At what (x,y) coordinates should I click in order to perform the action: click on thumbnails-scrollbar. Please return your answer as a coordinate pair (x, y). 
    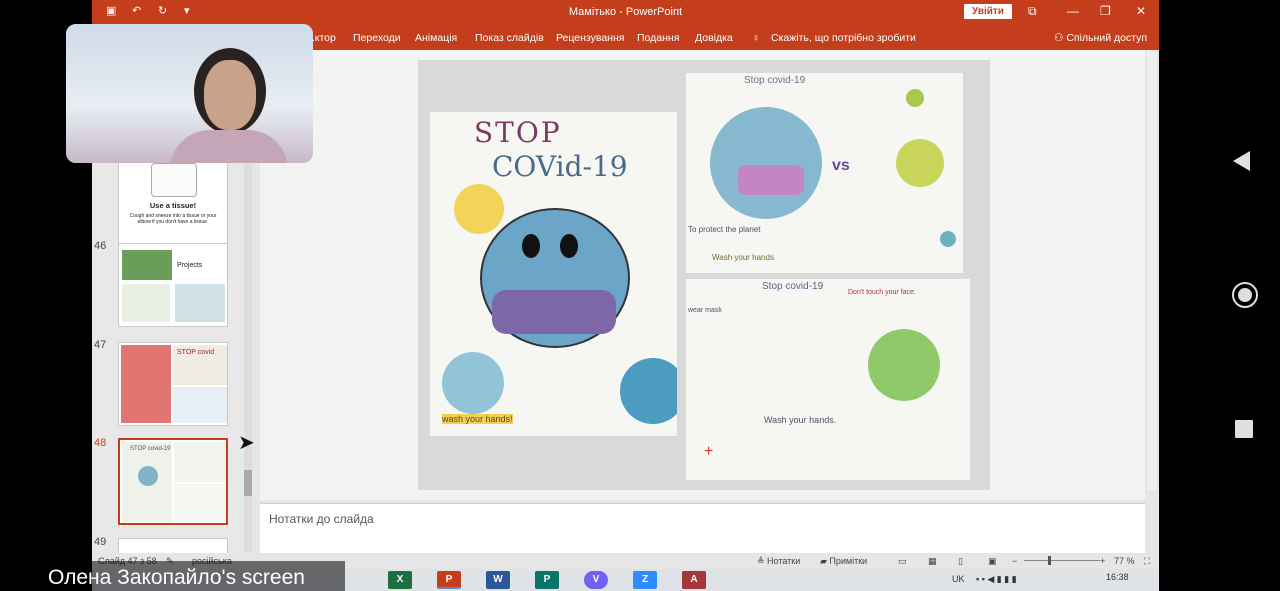
    Looking at the image, I should click on (248, 349).